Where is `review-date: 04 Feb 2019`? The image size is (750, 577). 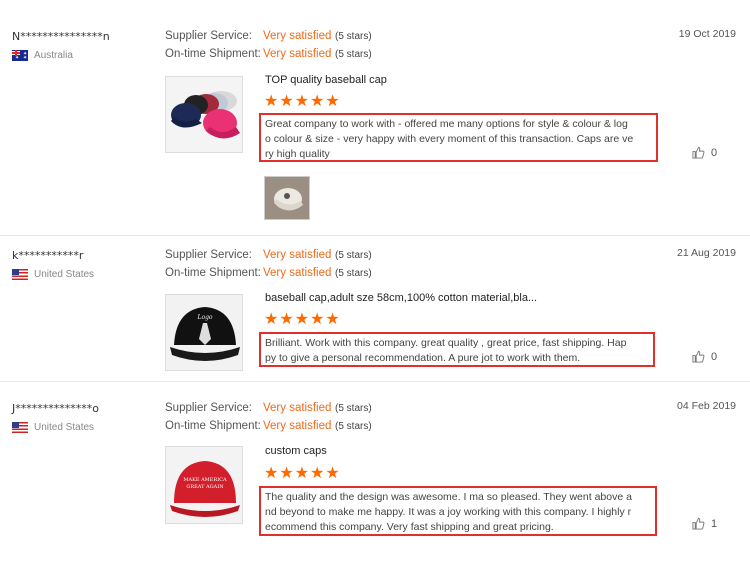 review-date: 04 Feb 2019 is located at coordinates (706, 406).